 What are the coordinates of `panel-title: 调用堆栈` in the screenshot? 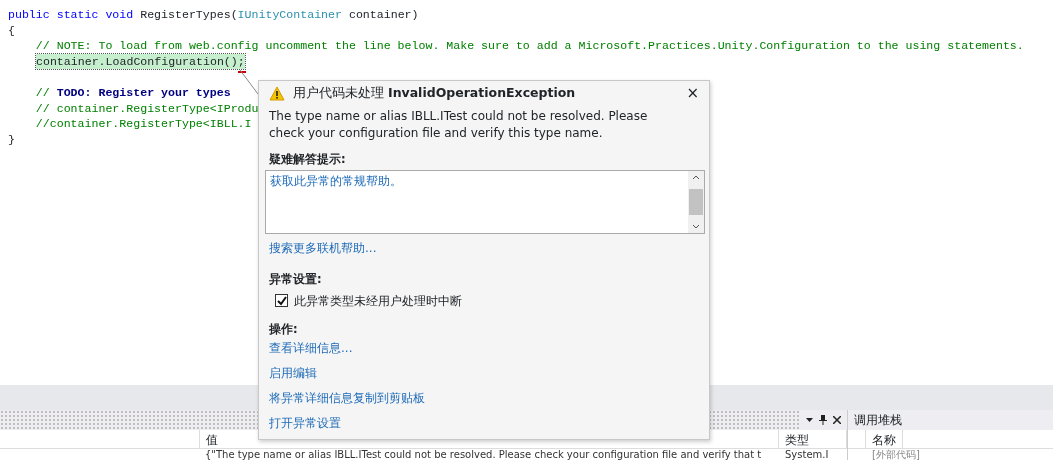 It's located at (878, 420).